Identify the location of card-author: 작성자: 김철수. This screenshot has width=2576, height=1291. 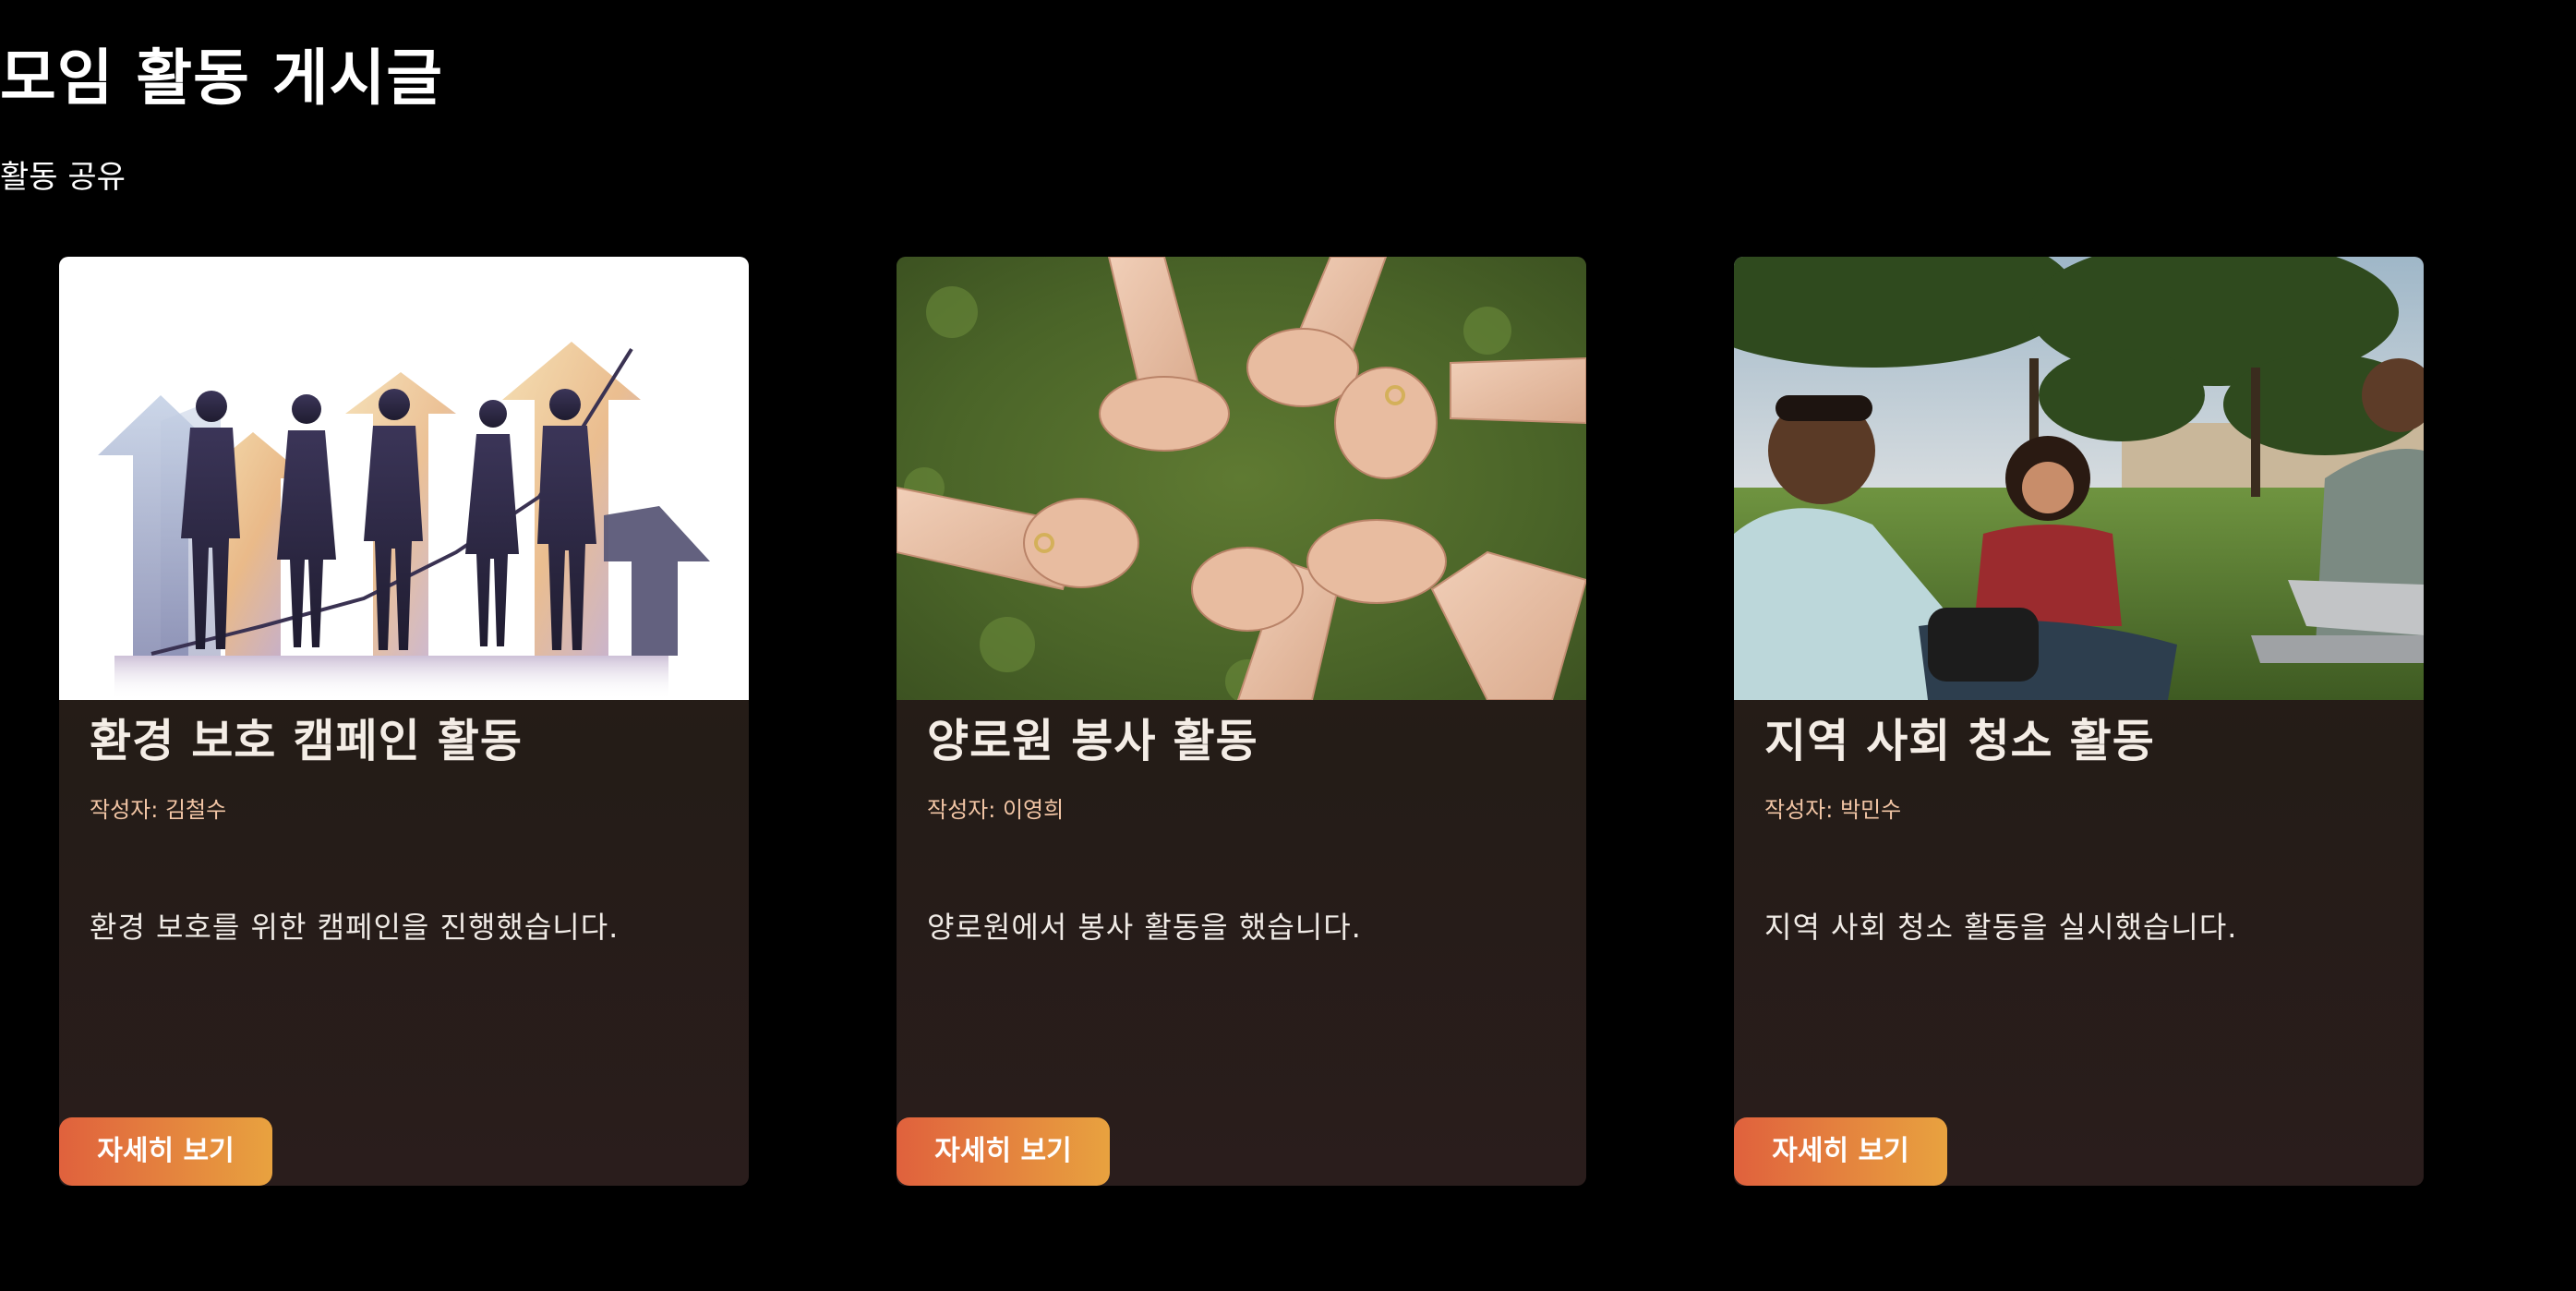
(158, 810).